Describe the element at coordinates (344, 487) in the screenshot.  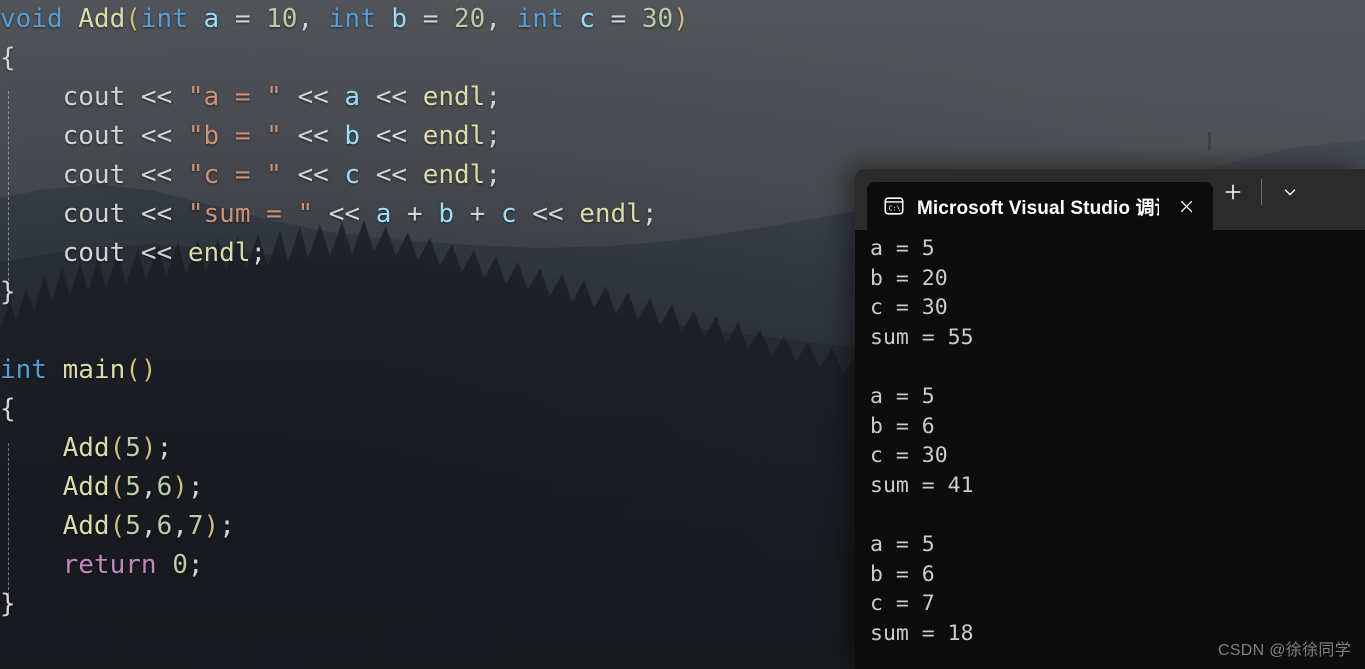
I see `code-line: Add(5,6);` at that location.